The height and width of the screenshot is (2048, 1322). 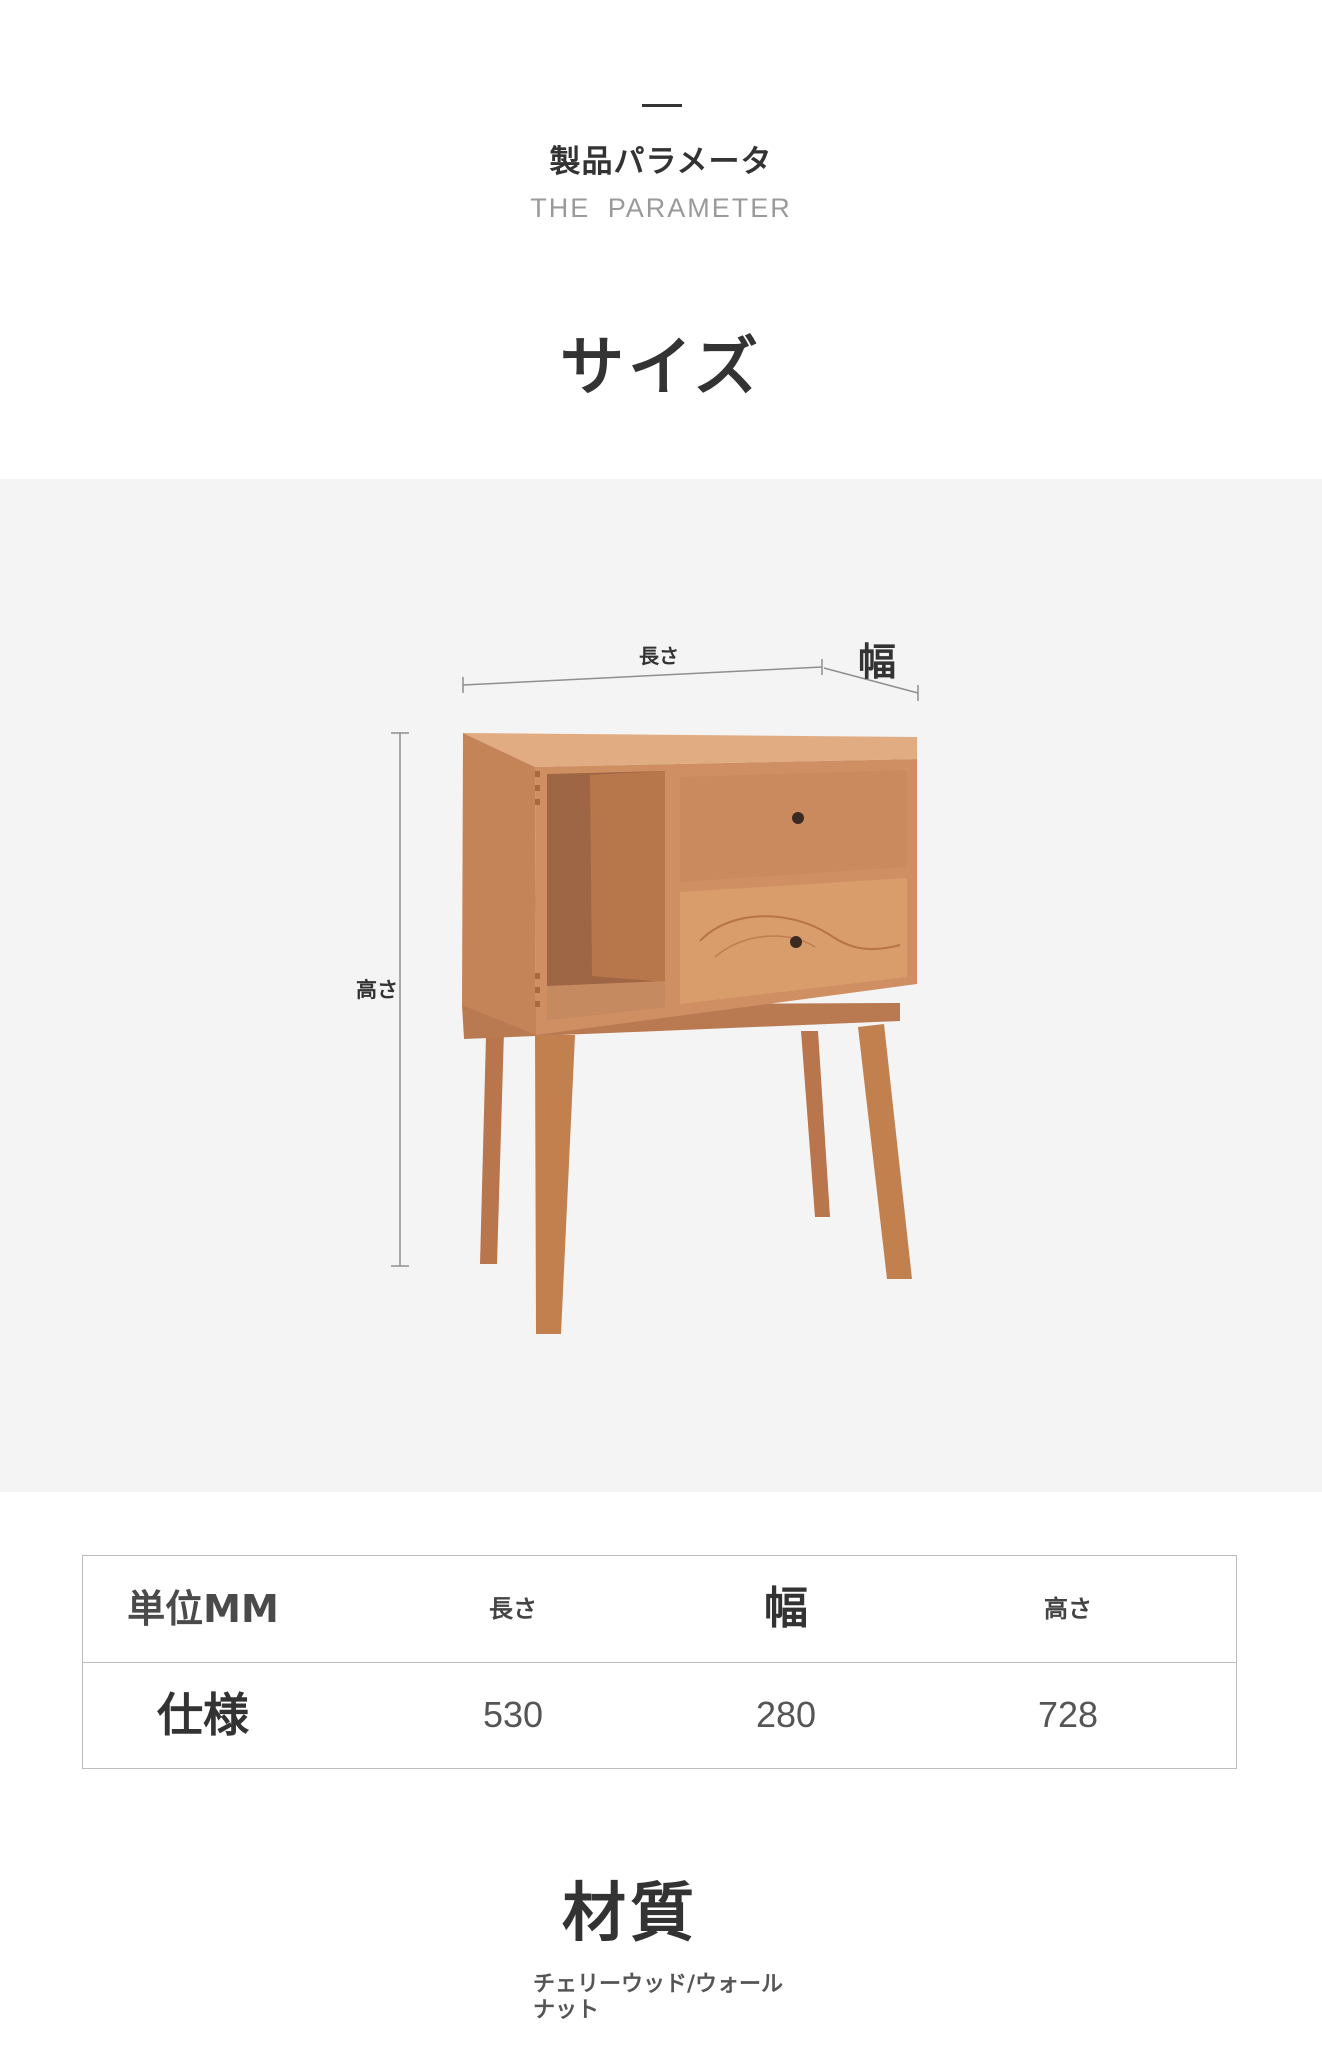 I want to click on front-right-leg, so click(x=885, y=1151).